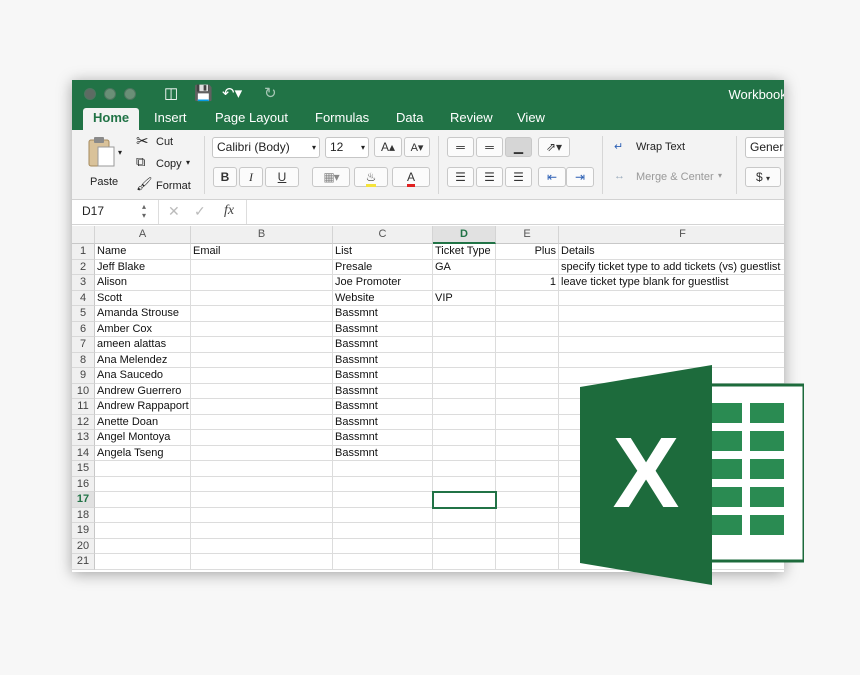 This screenshot has height=675, width=860. What do you see at coordinates (720, 175) in the screenshot?
I see `merge-dropdown-icon: ▾` at bounding box center [720, 175].